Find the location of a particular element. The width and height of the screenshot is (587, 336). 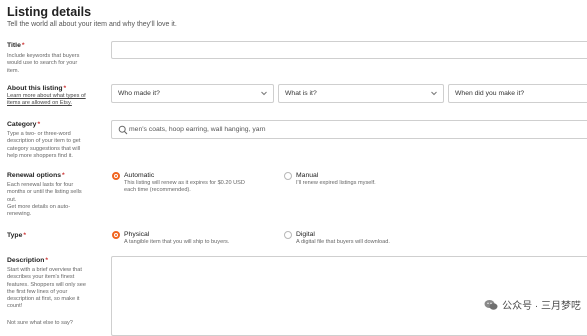

page-title: Listing details is located at coordinates (49, 12).